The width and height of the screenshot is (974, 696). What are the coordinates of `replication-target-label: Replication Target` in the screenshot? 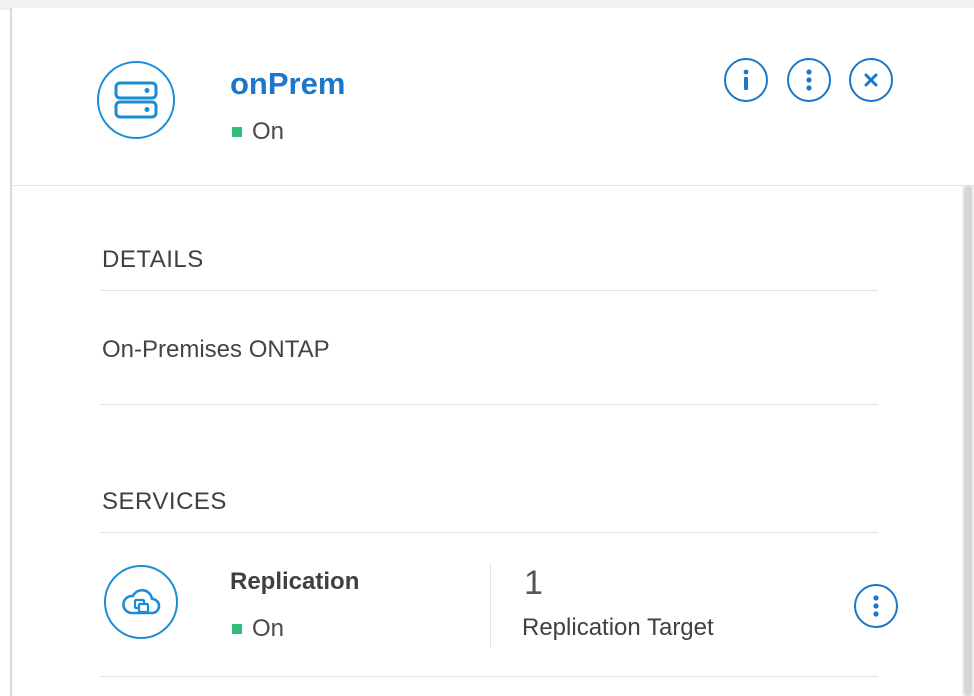 It's located at (618, 627).